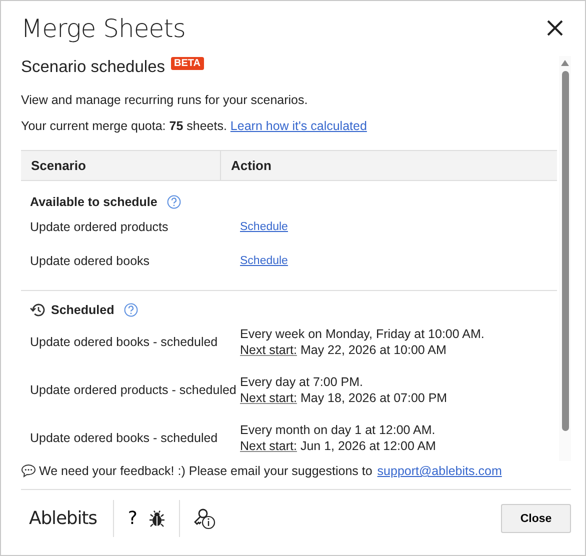  I want to click on schedule-text: Every month on day 1 at 12:00 AM., so click(338, 430).